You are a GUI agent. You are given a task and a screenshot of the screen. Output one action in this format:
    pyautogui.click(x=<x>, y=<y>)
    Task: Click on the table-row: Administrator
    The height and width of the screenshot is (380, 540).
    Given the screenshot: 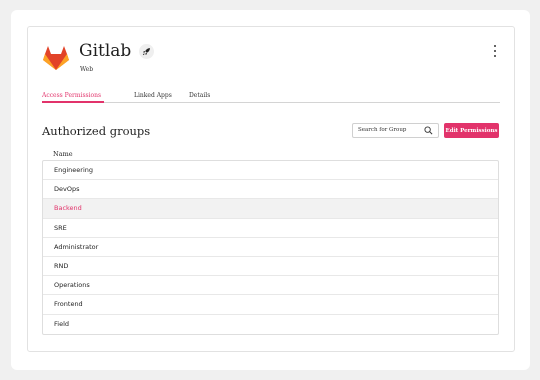 What is the action you would take?
    pyautogui.click(x=270, y=247)
    